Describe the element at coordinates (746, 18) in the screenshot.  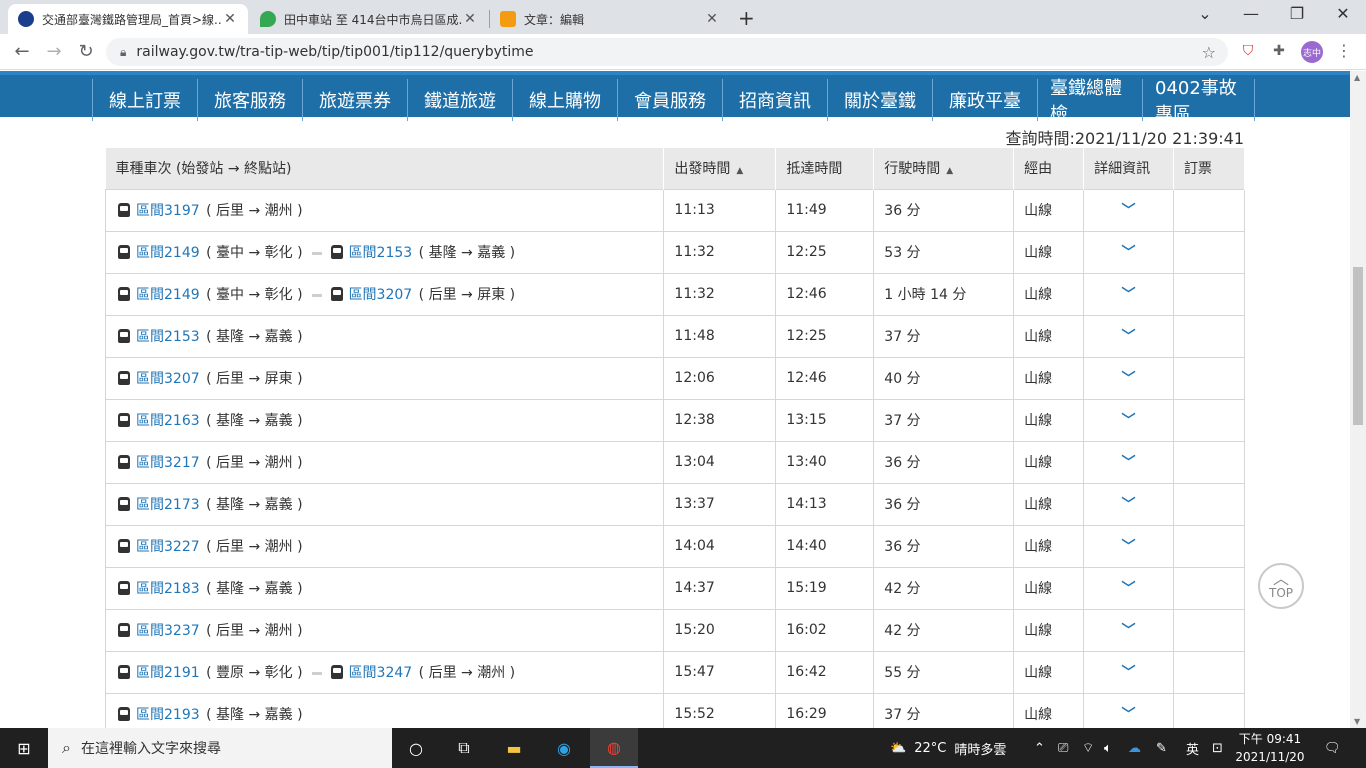
I see `new-tab-button: +` at that location.